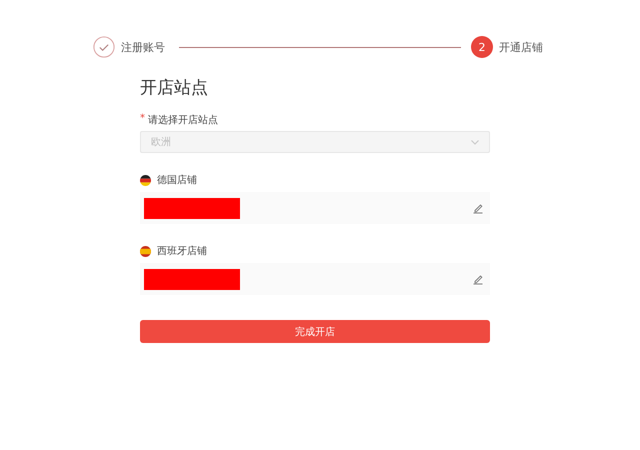 This screenshot has height=450, width=640. What do you see at coordinates (142, 119) in the screenshot?
I see `required-mark: *` at bounding box center [142, 119].